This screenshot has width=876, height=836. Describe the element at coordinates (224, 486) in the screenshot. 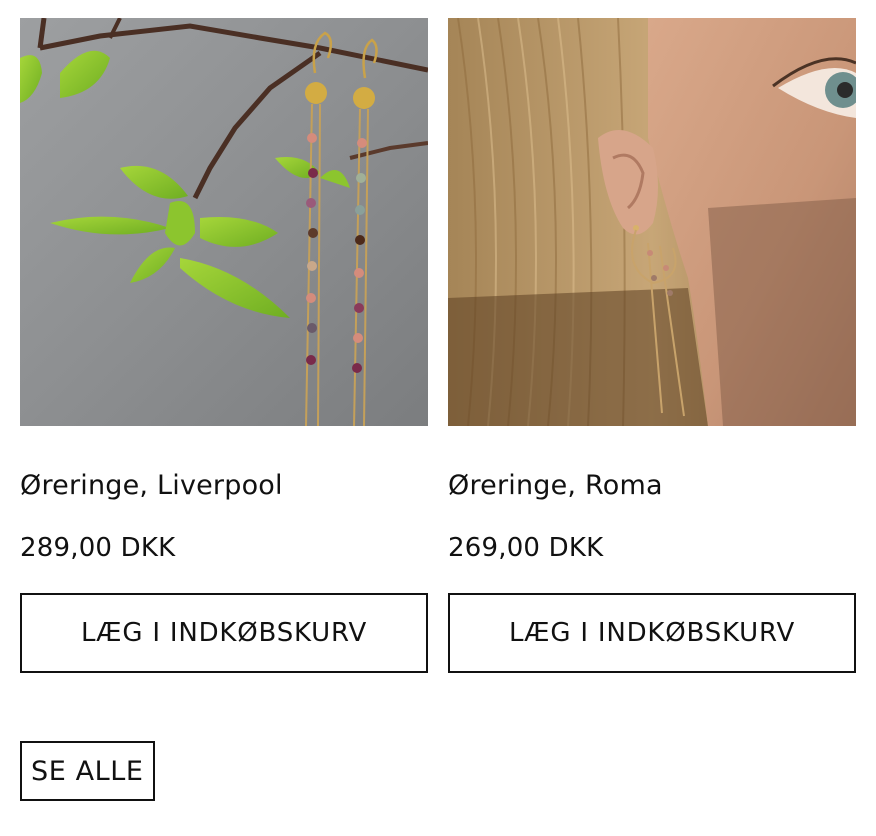

I see `product-title: Øreringe, Liverpool` at that location.